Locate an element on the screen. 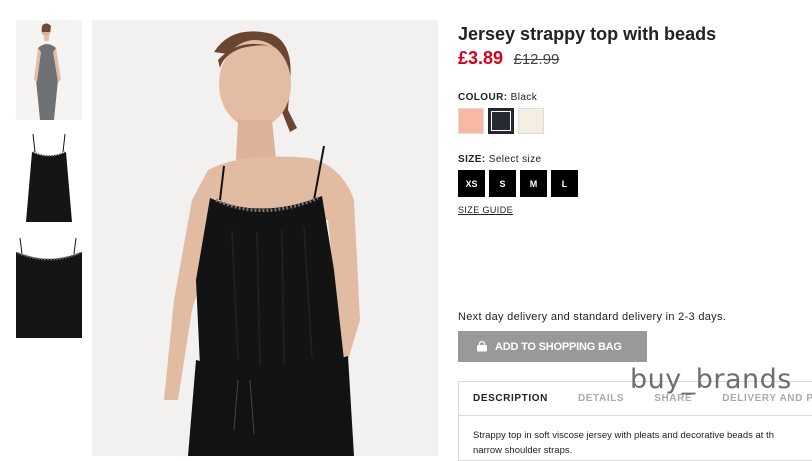 Image resolution: width=812 pixels, height=461 pixels. tab-details: DETAILS is located at coordinates (601, 398).